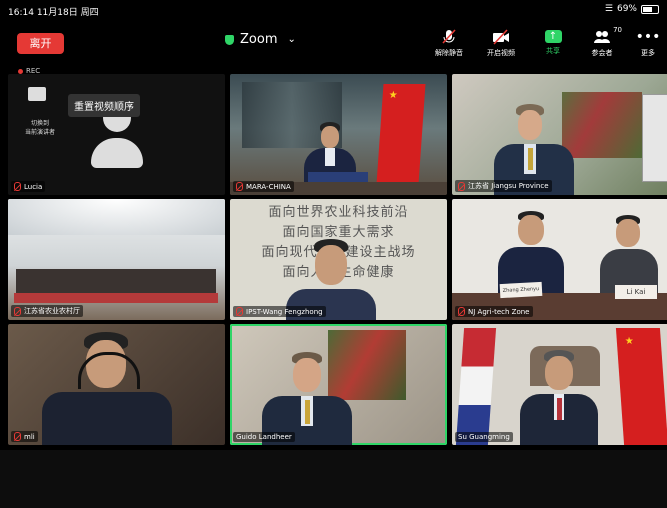 The height and width of the screenshot is (508, 667). Describe the element at coordinates (636, 292) in the screenshot. I see `desk-name-card: Li Kai` at that location.